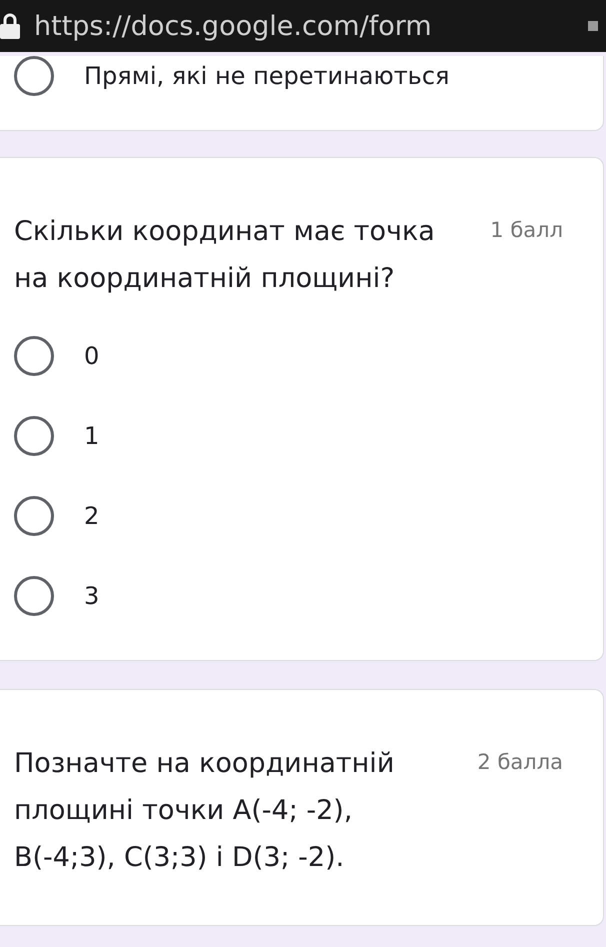 The image size is (606, 947). What do you see at coordinates (92, 516) in the screenshot?
I see `option-label: 2` at bounding box center [92, 516].